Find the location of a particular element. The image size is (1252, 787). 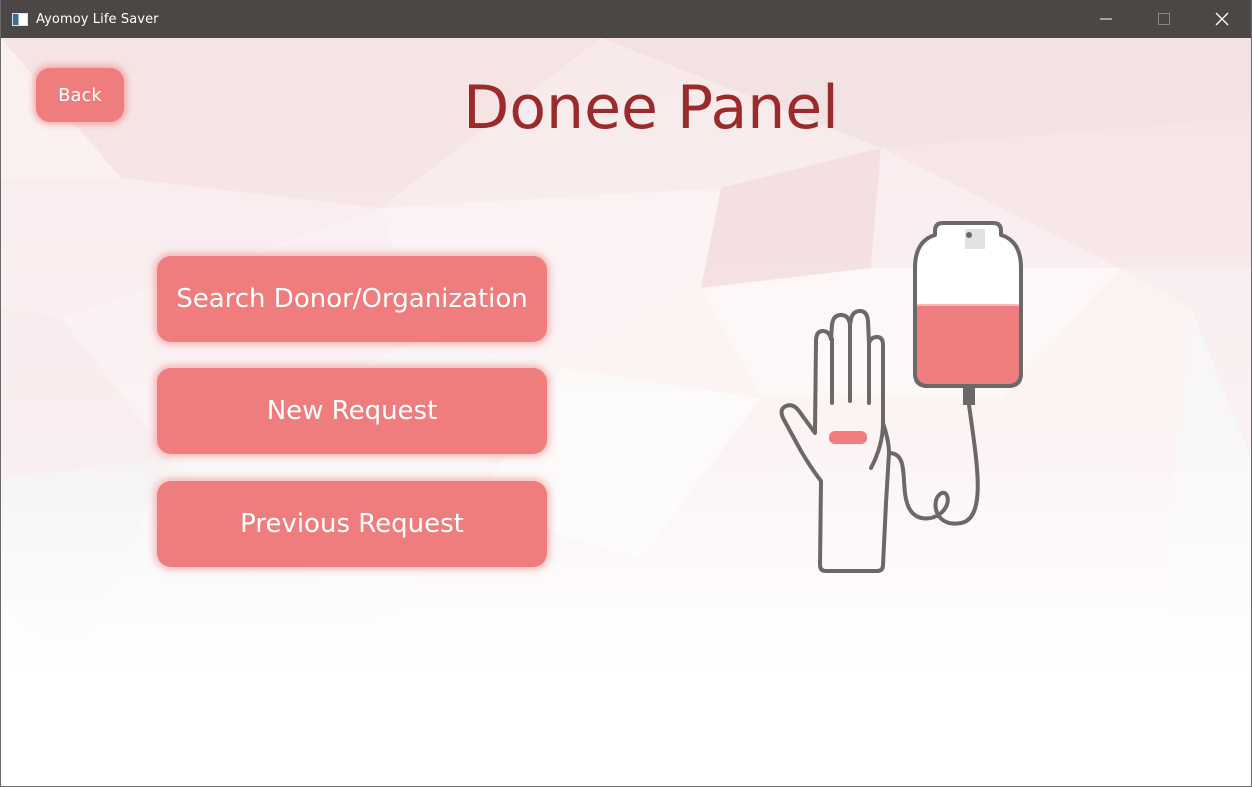

close-icon is located at coordinates (1222, 19).